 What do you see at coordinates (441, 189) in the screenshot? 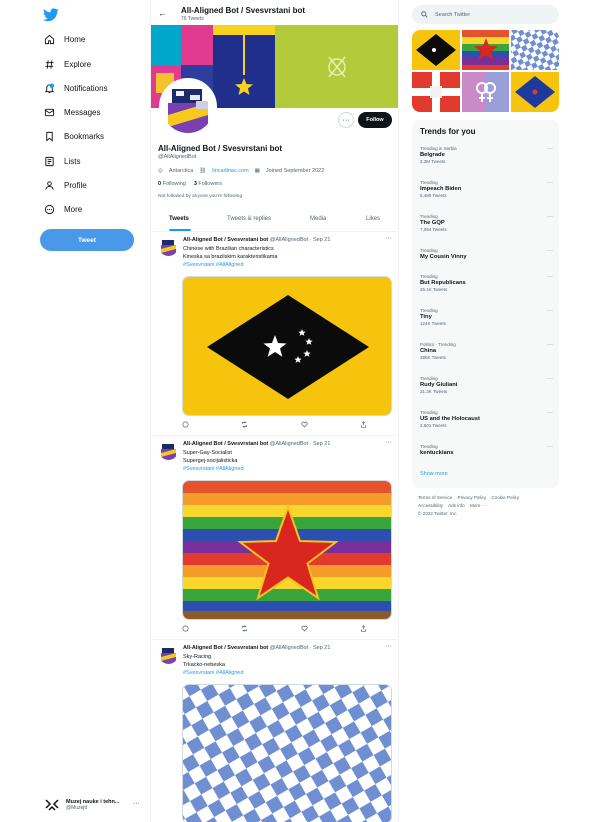
I see `trend-name: Impeach Biden` at bounding box center [441, 189].